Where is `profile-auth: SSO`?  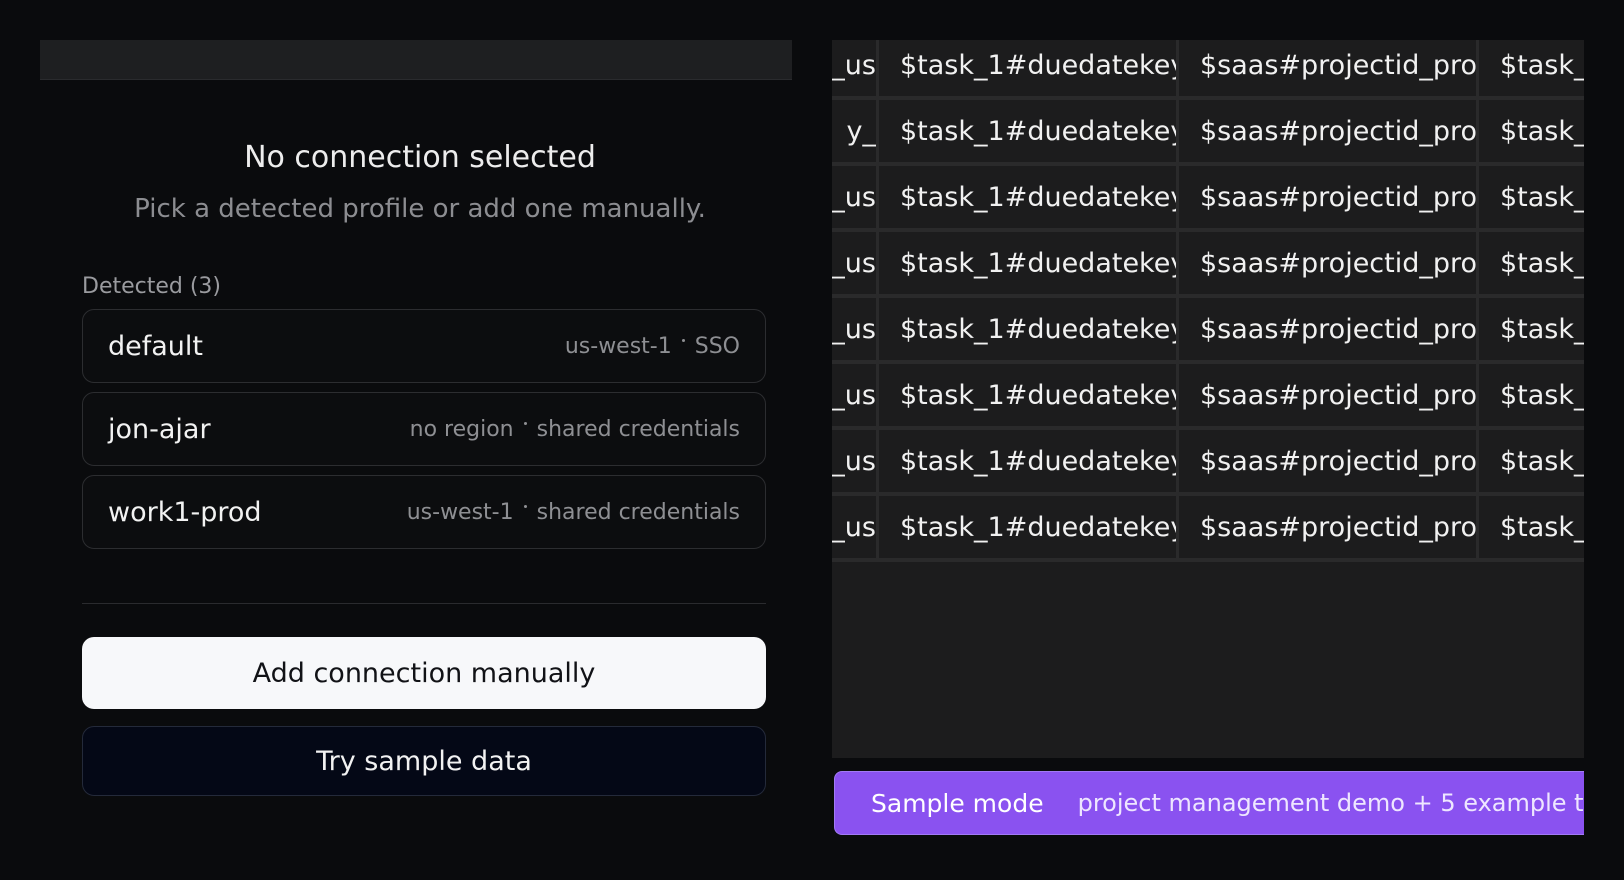 profile-auth: SSO is located at coordinates (717, 346).